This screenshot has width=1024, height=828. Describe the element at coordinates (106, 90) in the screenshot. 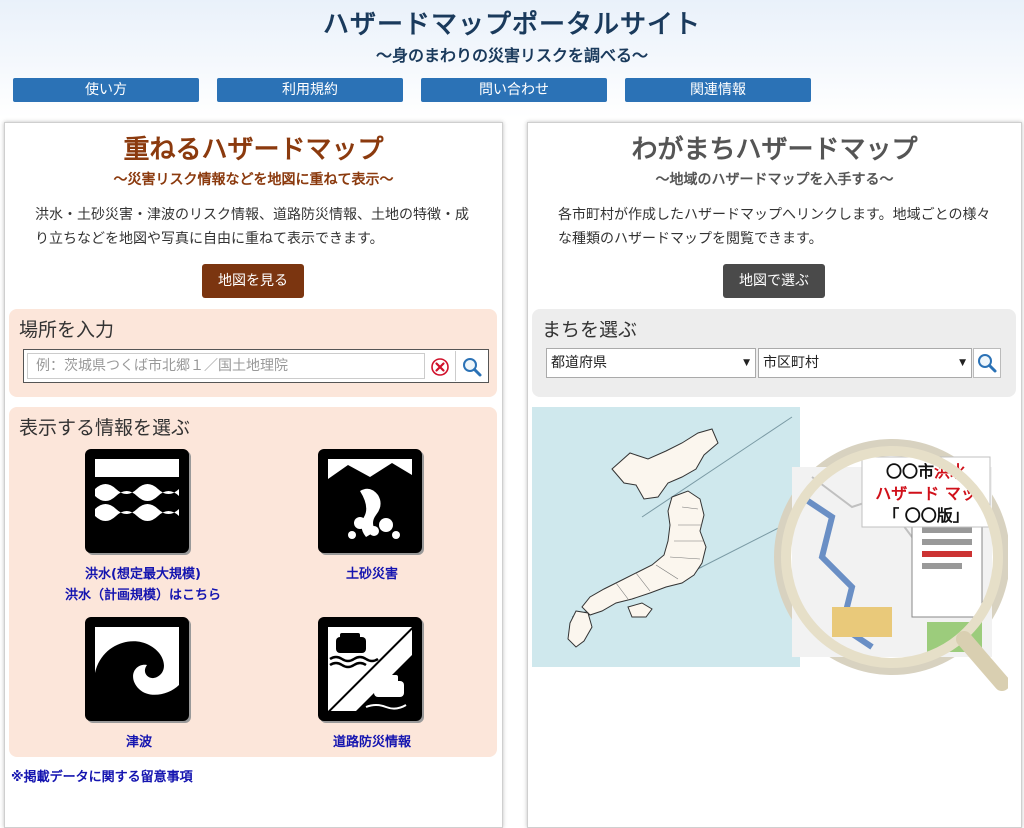

I see `nav-usage-button: 使い方` at that location.